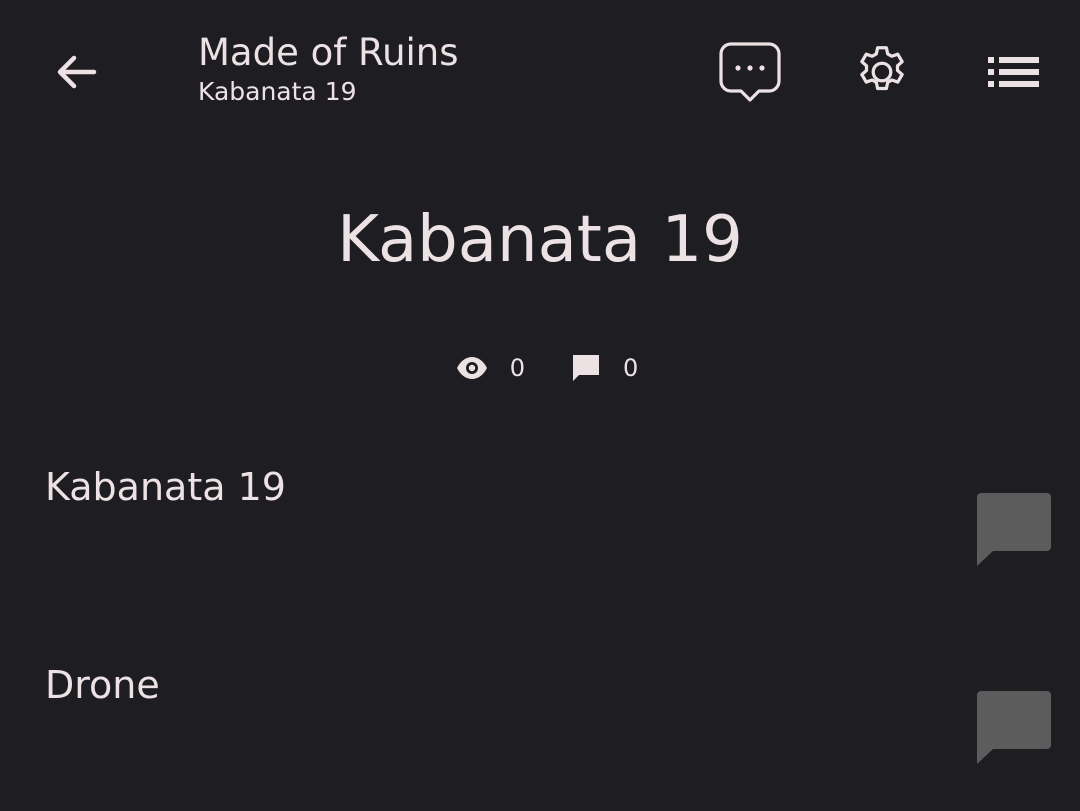 The height and width of the screenshot is (811, 1080). Describe the element at coordinates (631, 368) in the screenshot. I see `comments-count: 0` at that location.